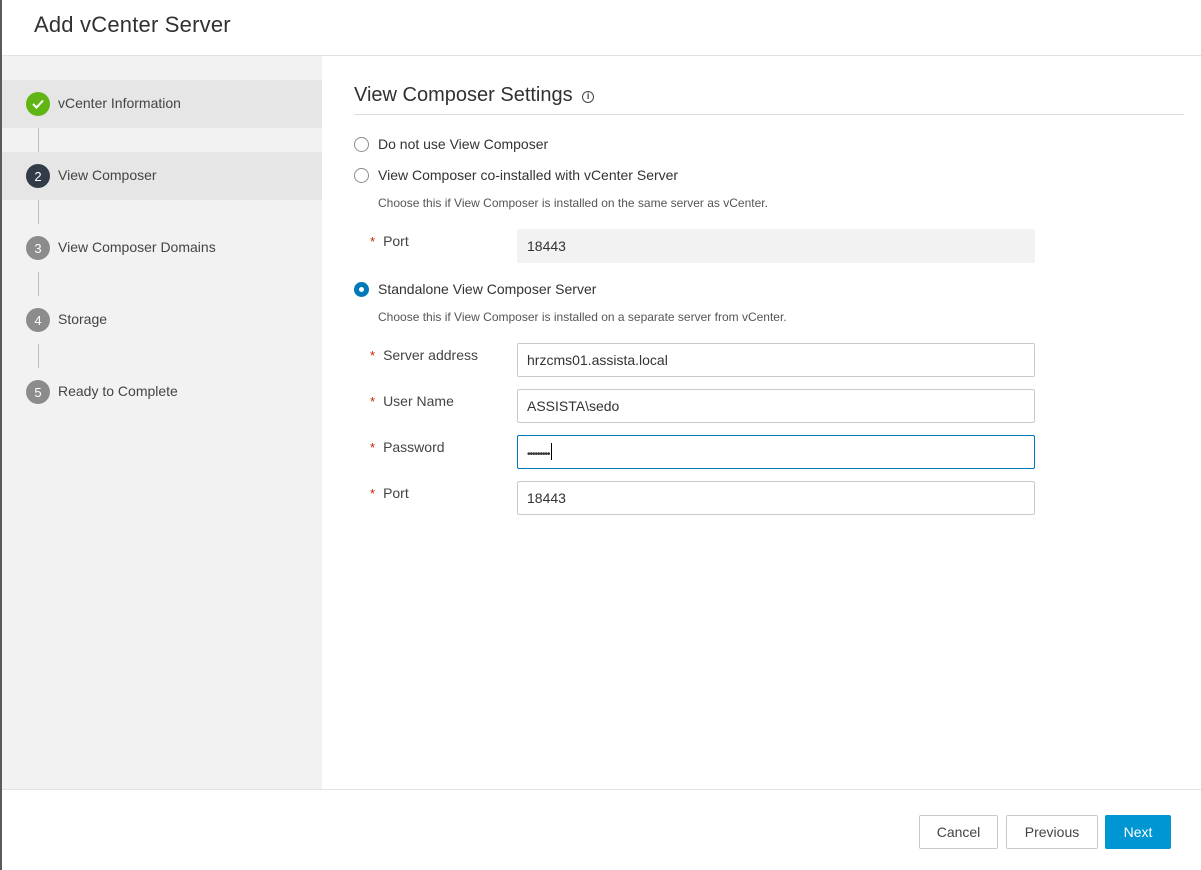 The height and width of the screenshot is (870, 1201). I want to click on step-label: Storage, so click(83, 319).